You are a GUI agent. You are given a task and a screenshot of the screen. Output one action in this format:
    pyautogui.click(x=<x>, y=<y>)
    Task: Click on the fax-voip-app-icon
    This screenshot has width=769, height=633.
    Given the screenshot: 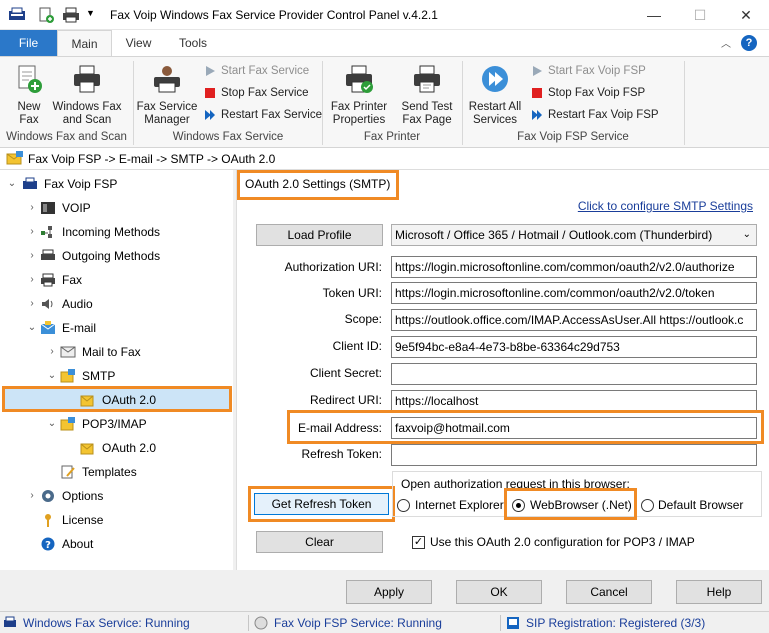 What is the action you would take?
    pyautogui.click(x=17, y=13)
    